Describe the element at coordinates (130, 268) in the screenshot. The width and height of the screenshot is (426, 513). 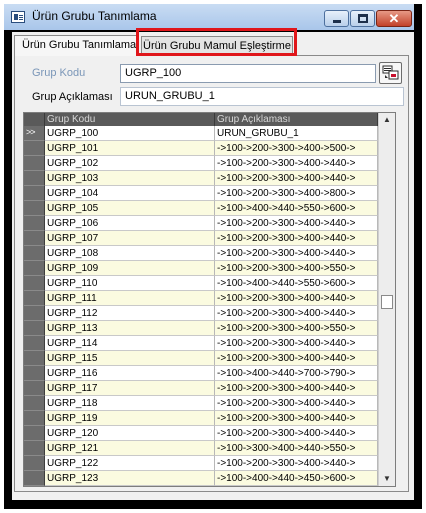
I see `cell-grup-kodu: UGRP_109` at that location.